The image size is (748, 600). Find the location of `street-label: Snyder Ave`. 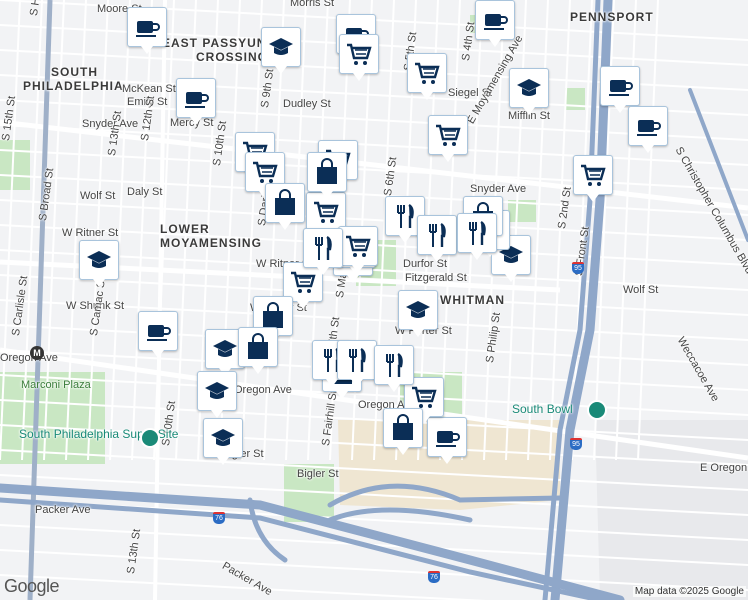

street-label: Snyder Ave is located at coordinates (498, 189).